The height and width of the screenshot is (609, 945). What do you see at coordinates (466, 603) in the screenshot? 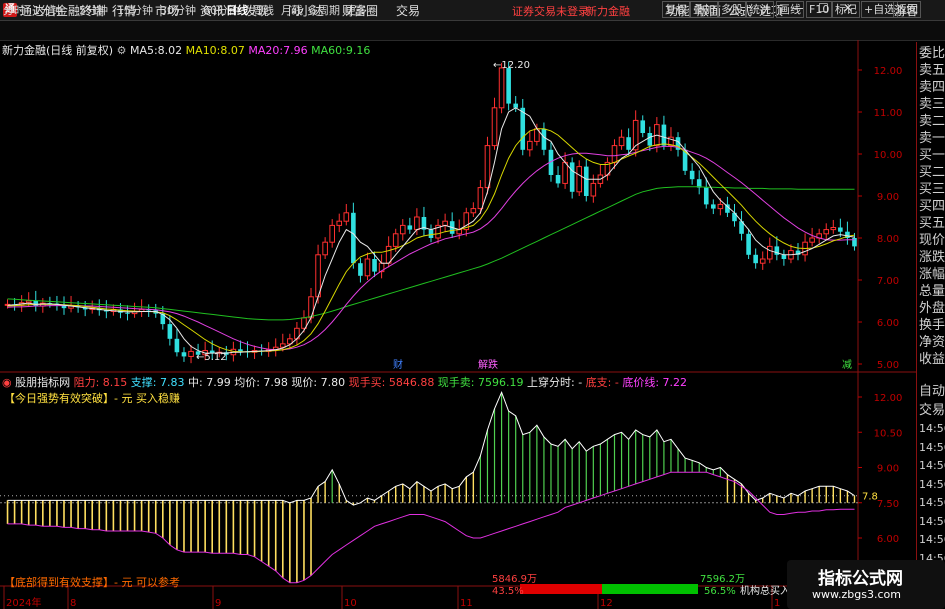
I see `date-label: 11` at bounding box center [466, 603].